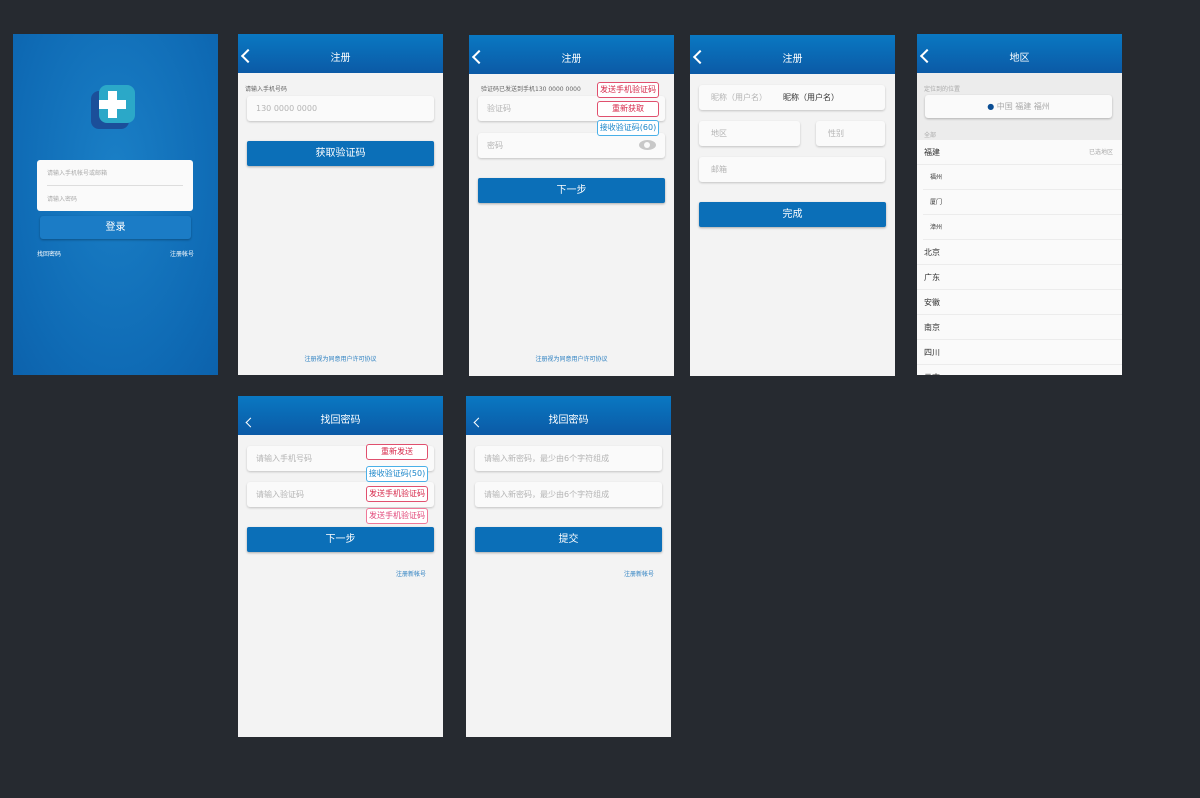 This screenshot has width=1200, height=798. Describe the element at coordinates (1019, 252) in the screenshot. I see `region-item: 北京` at that location.